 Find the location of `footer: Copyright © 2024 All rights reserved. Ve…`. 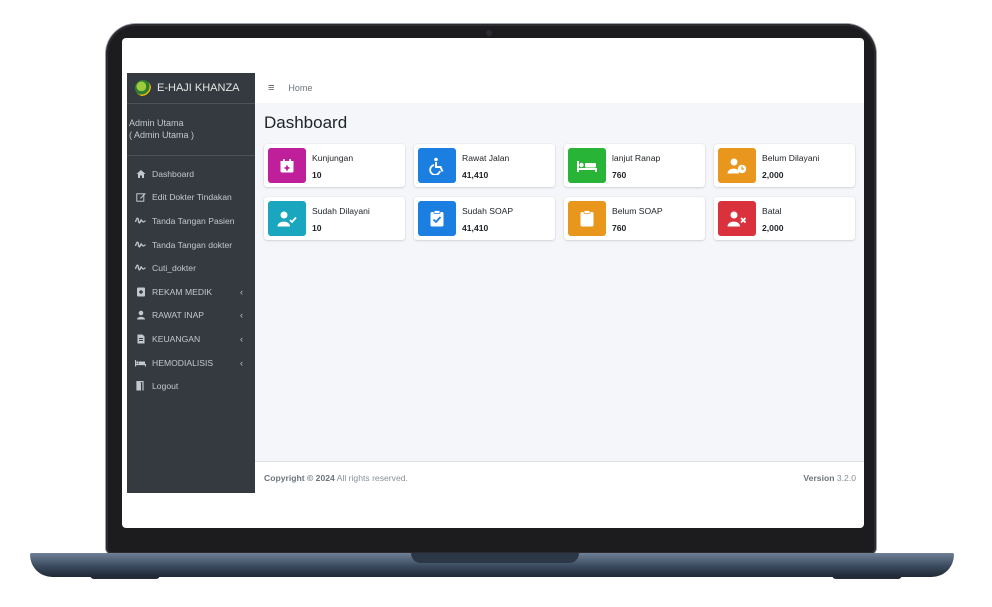

footer: Copyright © 2024 All rights reserved. Ve… is located at coordinates (559, 477).